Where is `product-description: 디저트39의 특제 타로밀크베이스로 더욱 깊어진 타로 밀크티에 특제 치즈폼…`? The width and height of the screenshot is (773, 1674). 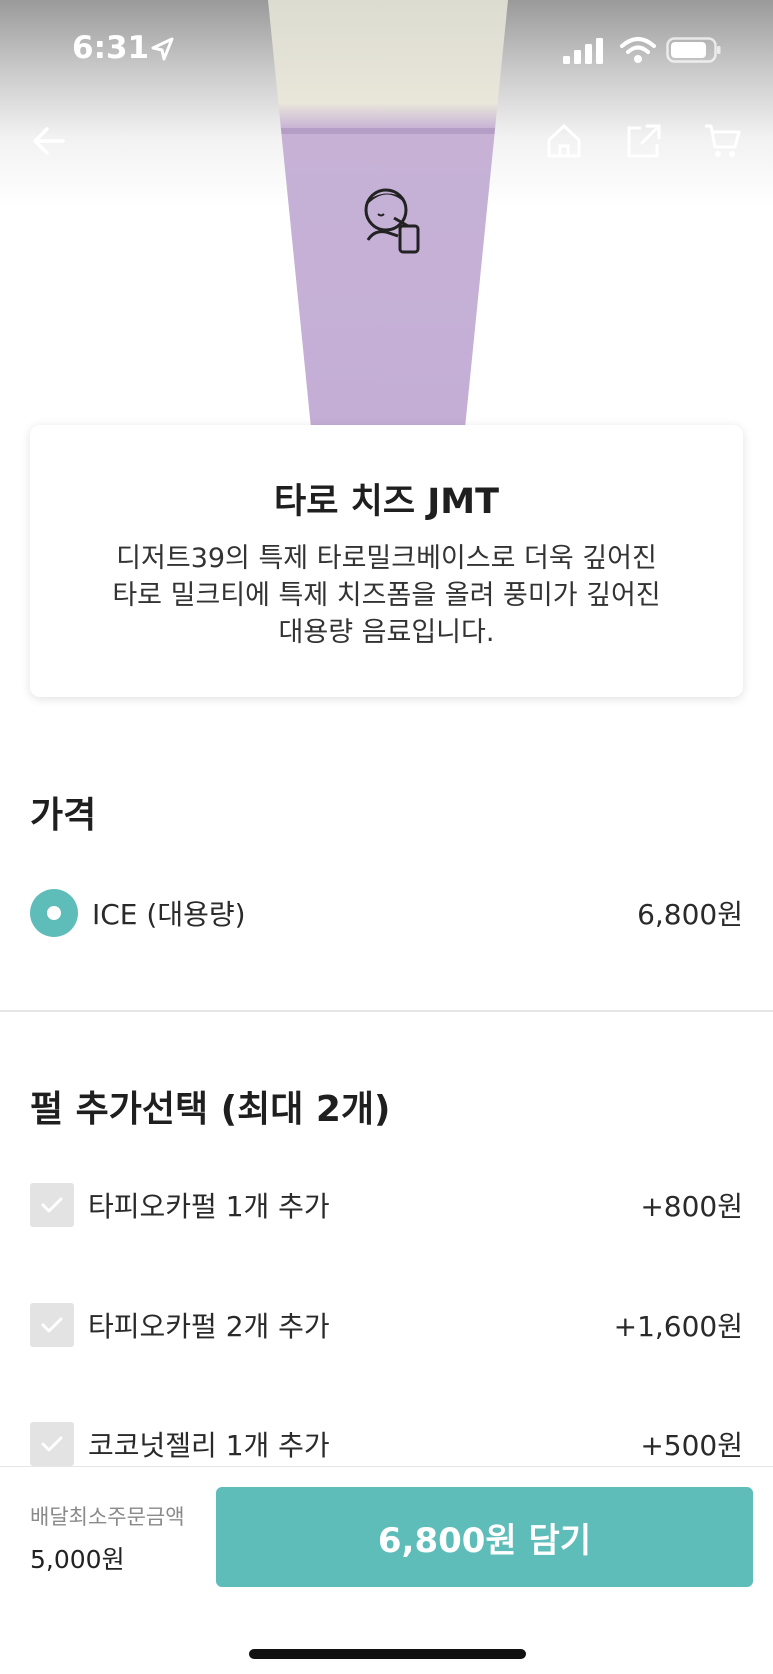 product-description: 디저트39의 특제 타로밀크베이스로 더욱 깊어진 타로 밀크티에 특제 치즈폼… is located at coordinates (386, 595).